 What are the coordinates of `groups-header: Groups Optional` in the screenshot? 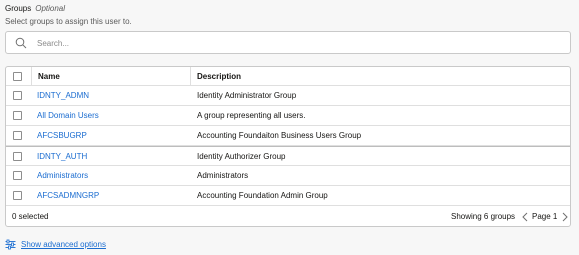 It's located at (35, 8).